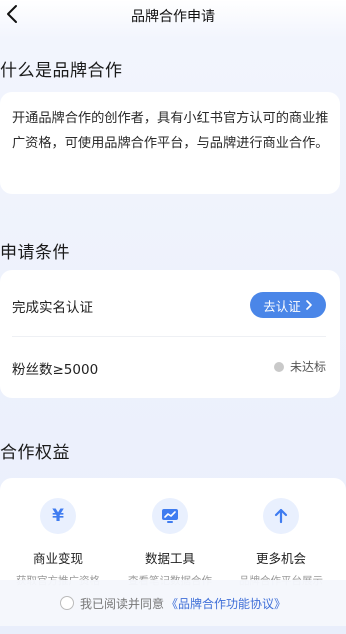 The image size is (346, 634). Describe the element at coordinates (66, 603) in the screenshot. I see `agree-checkbox` at that location.